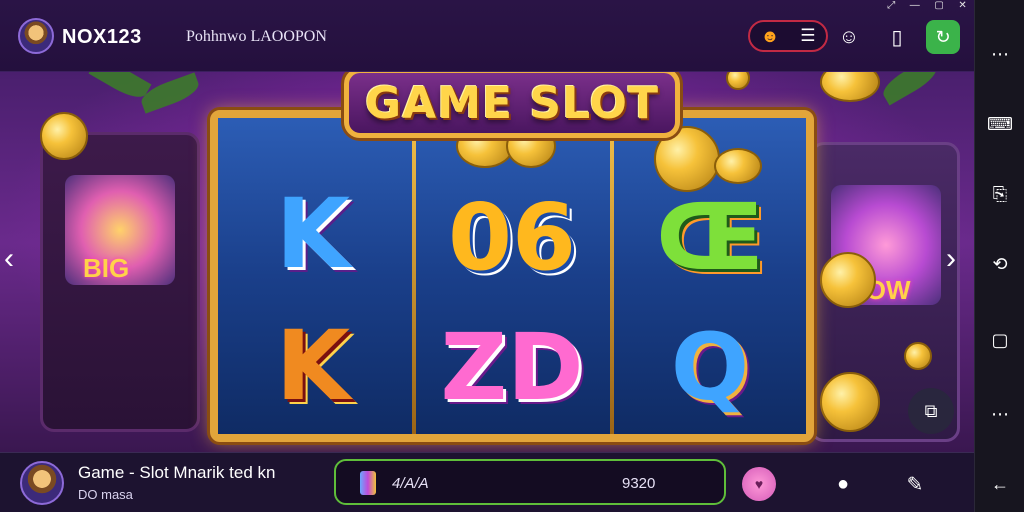 Image resolution: width=1024 pixels, height=512 pixels. I want to click on reel-2: 06 ZD, so click(513, 276).